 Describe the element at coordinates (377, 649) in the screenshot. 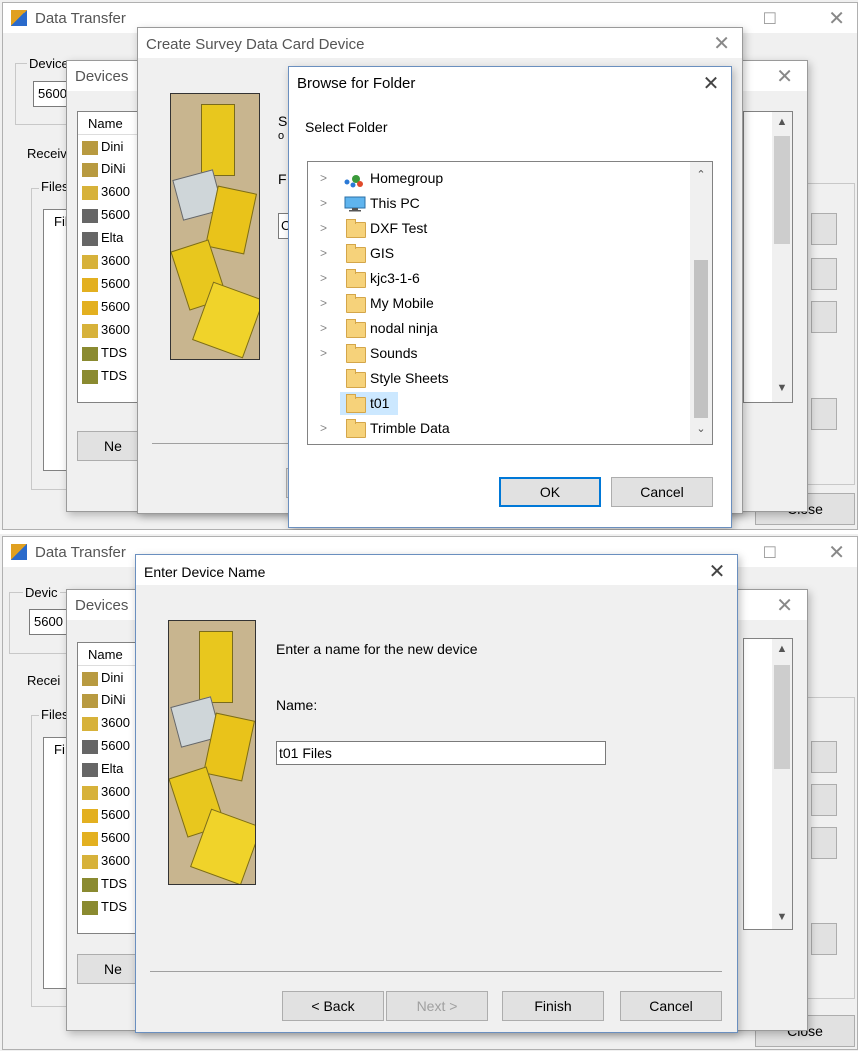

I see `enter-name-prompt: Enter a name for the new device` at that location.